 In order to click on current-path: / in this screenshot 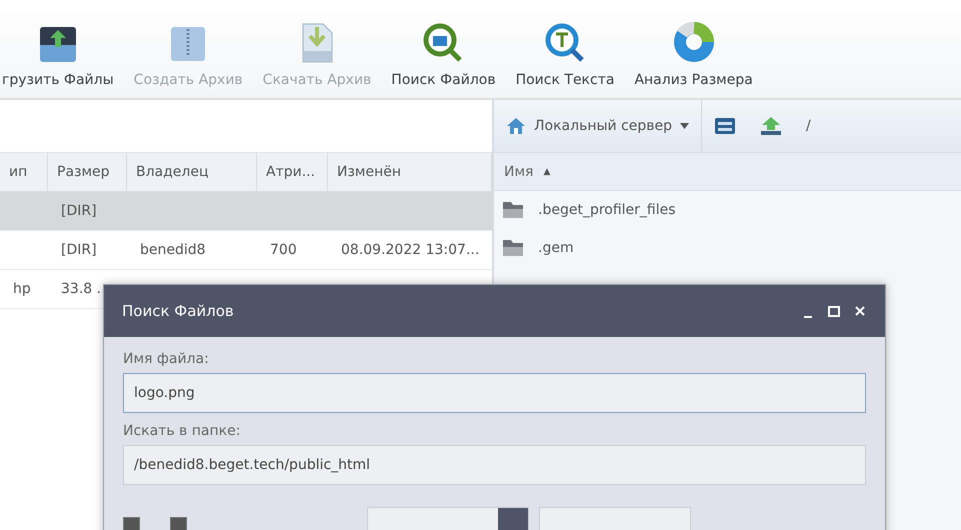, I will do `click(808, 126)`.